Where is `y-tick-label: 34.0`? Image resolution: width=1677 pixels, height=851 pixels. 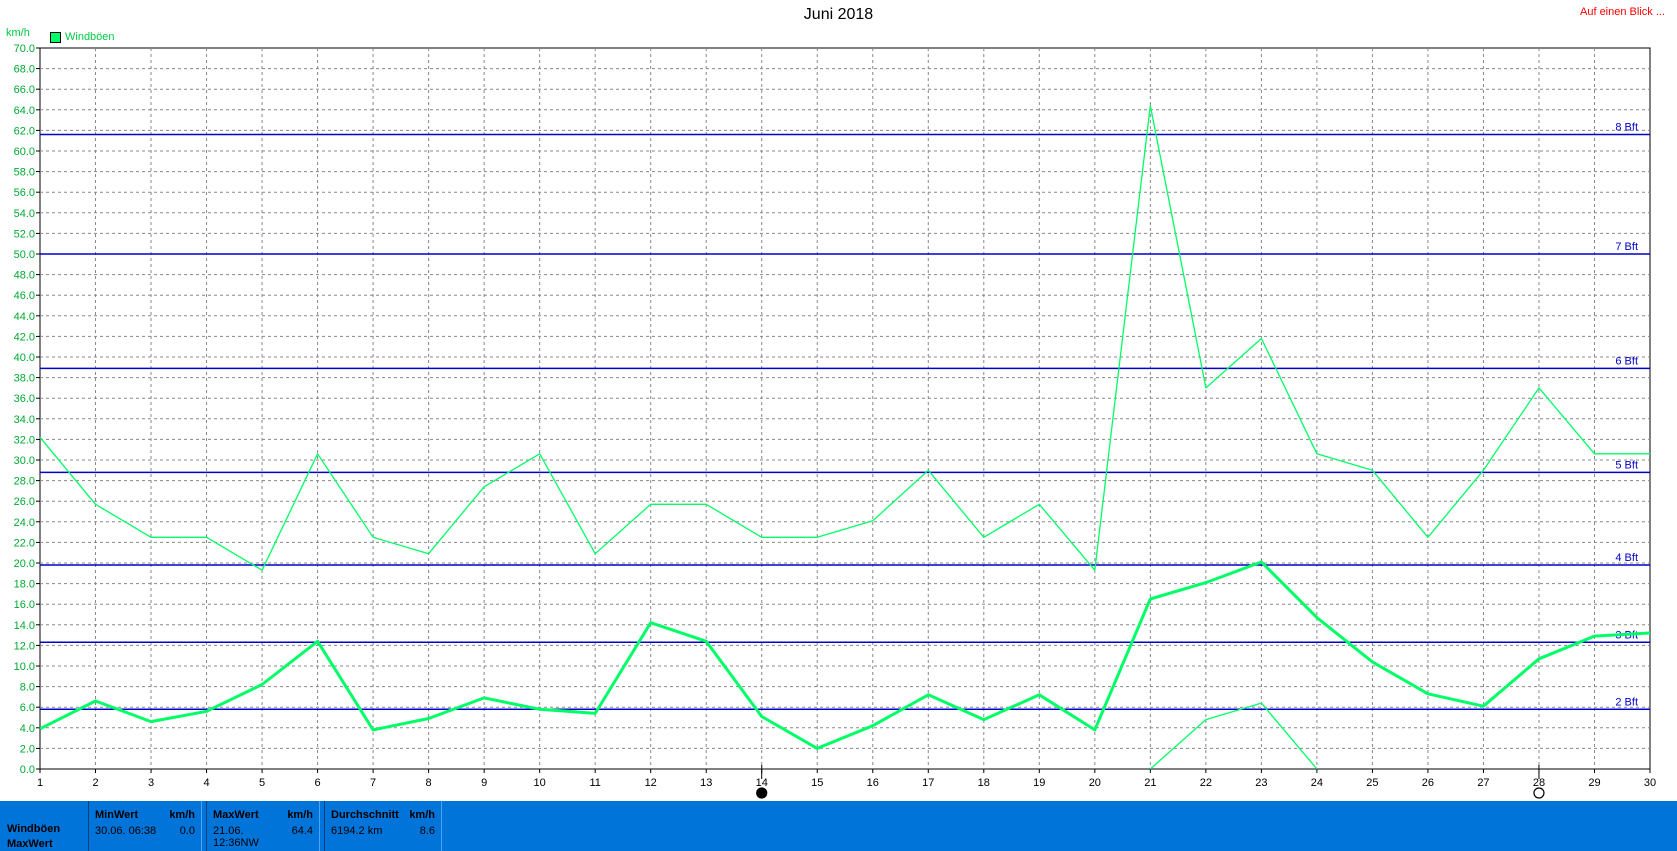
y-tick-label: 34.0 is located at coordinates (24, 420).